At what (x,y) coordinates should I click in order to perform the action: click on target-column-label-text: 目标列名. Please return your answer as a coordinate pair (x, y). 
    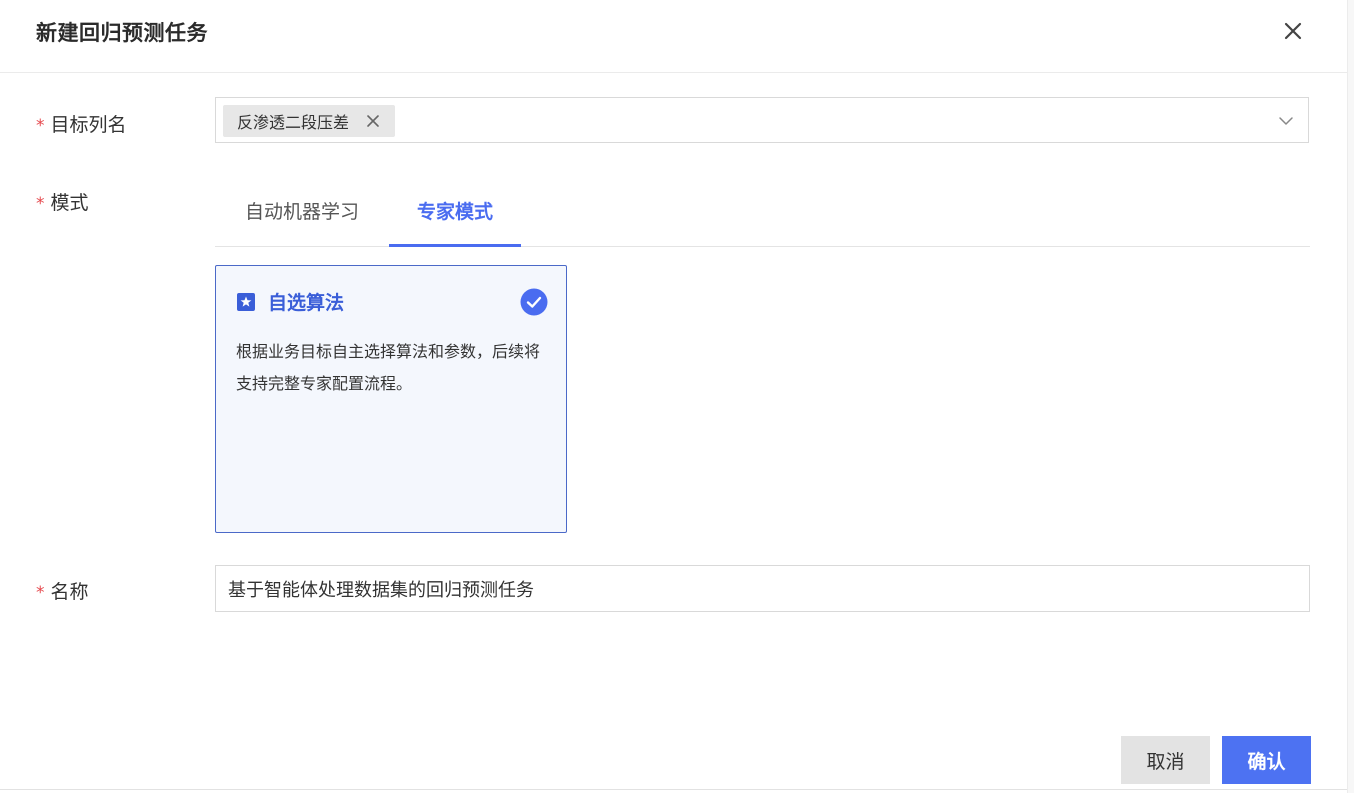
    Looking at the image, I should click on (88, 125).